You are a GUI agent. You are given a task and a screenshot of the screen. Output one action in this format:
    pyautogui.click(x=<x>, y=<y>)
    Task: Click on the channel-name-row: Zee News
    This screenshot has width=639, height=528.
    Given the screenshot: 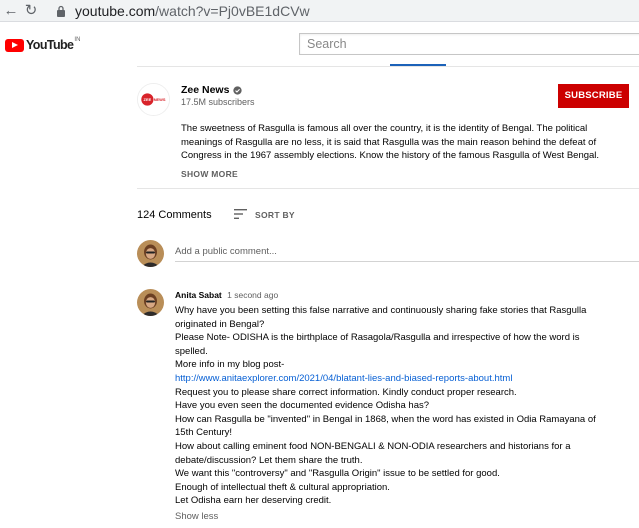 What is the action you would take?
    pyautogui.click(x=212, y=90)
    